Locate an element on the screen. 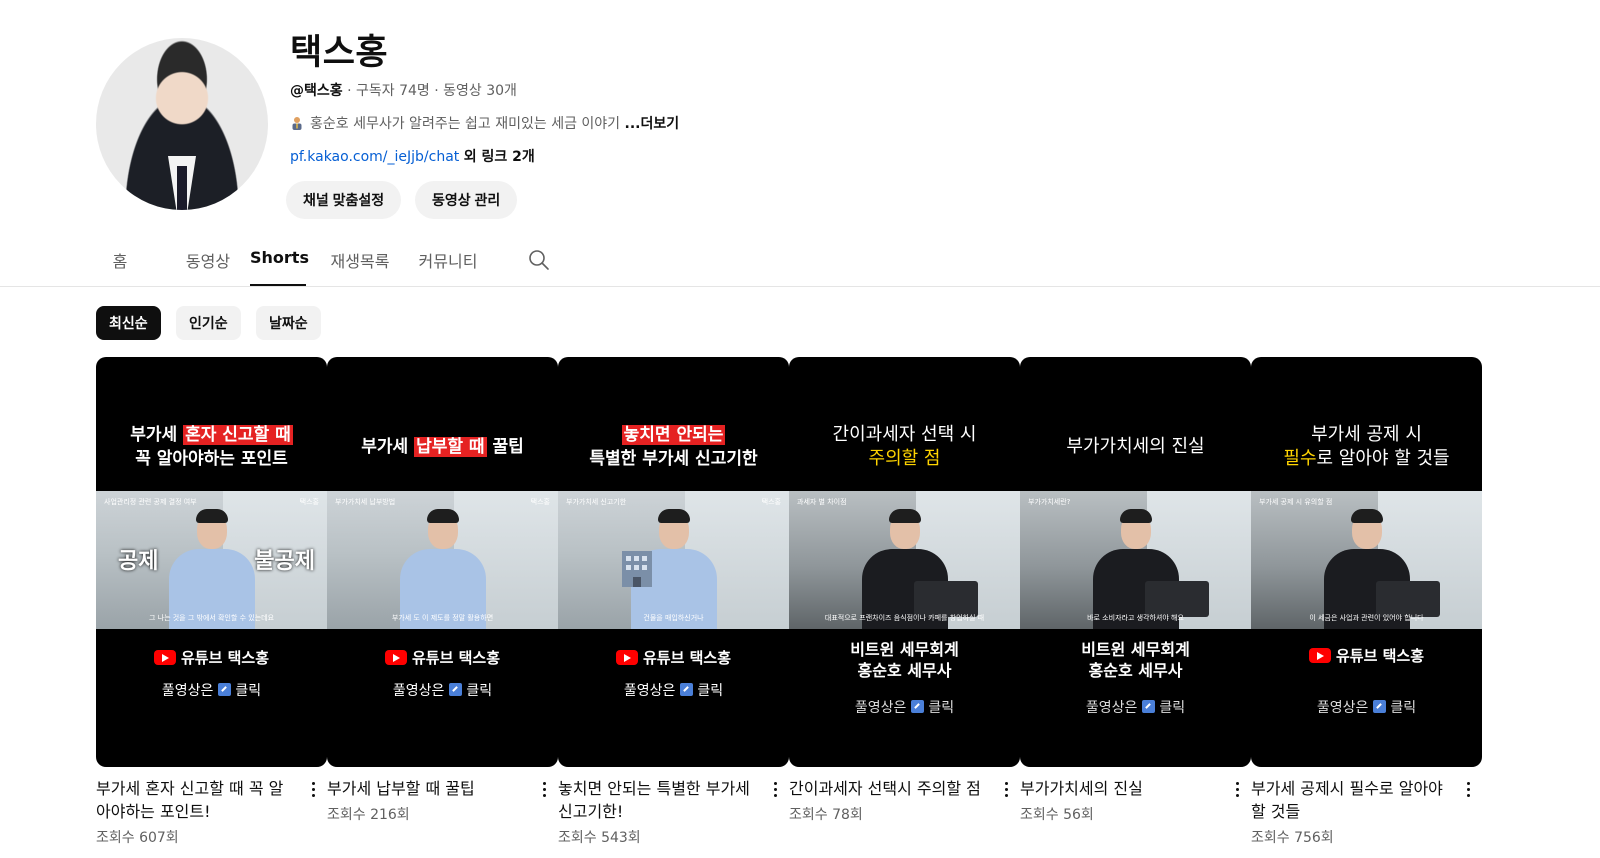  short-title: 간이과세자 선택시 주의할 점 is located at coordinates (888, 788).